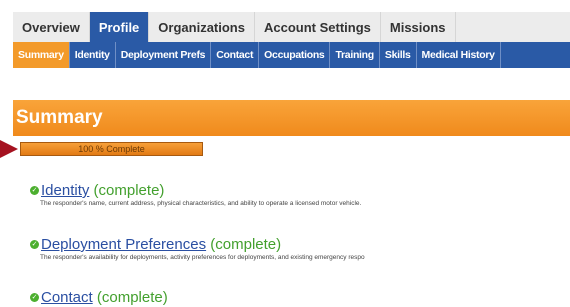  Describe the element at coordinates (67, 297) in the screenshot. I see `contact-link: Contact` at that location.